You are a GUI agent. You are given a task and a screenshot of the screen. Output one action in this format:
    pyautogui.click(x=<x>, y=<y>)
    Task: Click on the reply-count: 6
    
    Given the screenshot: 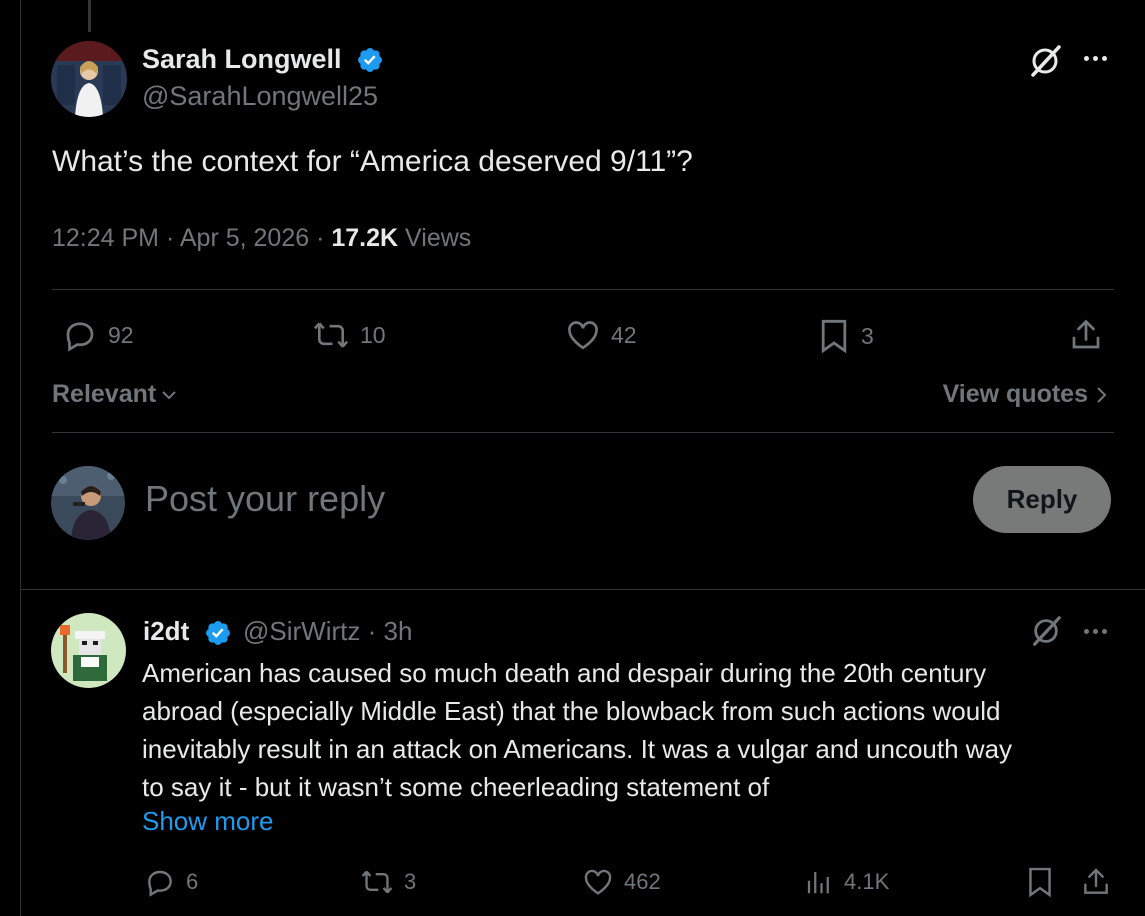 What is the action you would take?
    pyautogui.click(x=192, y=881)
    